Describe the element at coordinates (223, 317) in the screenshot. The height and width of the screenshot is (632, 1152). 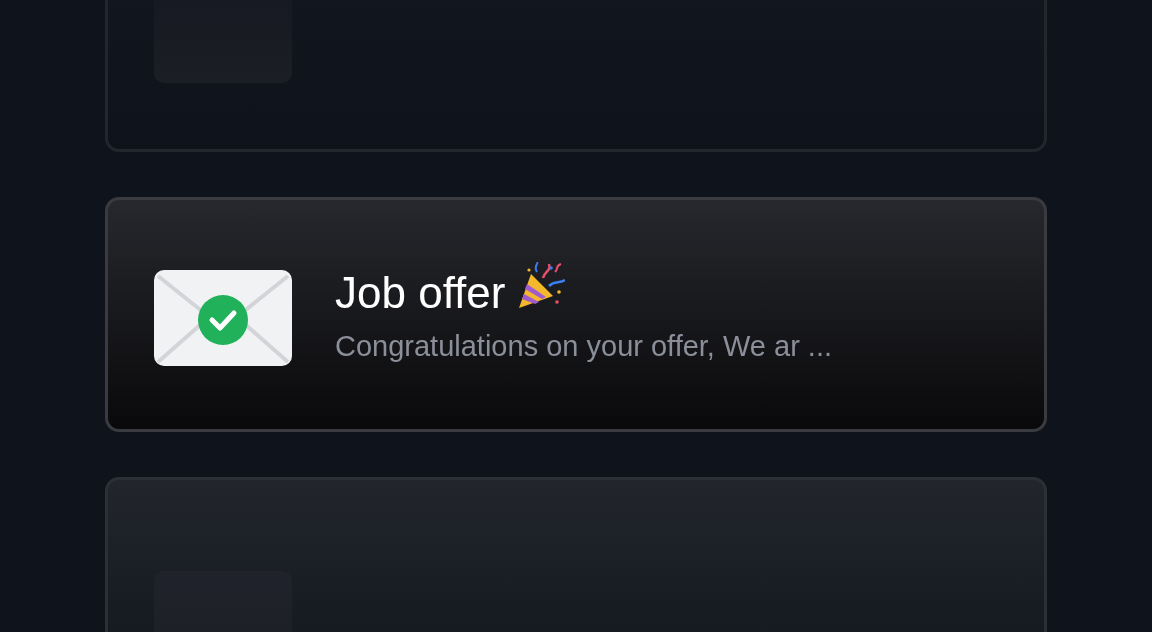
I see `envelope-check-icon` at that location.